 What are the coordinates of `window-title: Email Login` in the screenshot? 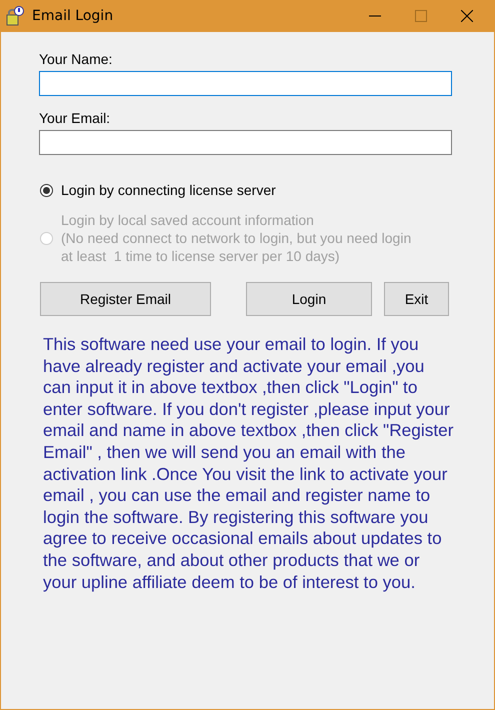 It's located at (73, 16).